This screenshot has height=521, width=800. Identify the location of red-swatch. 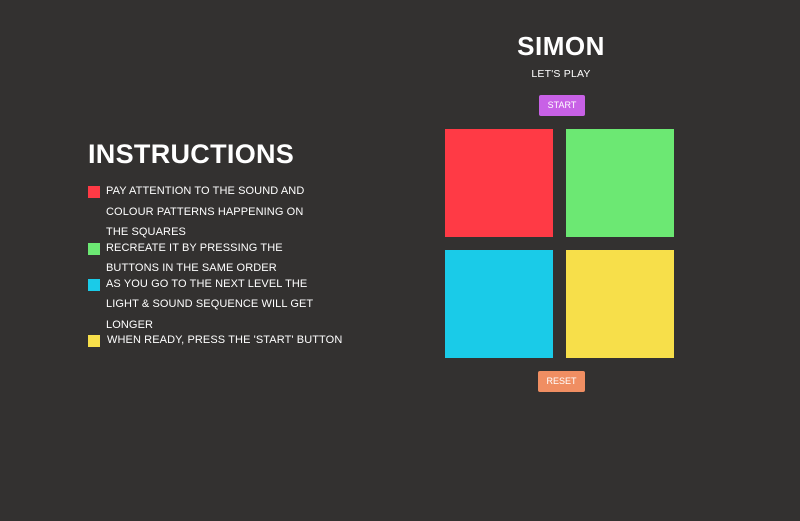
(94, 192).